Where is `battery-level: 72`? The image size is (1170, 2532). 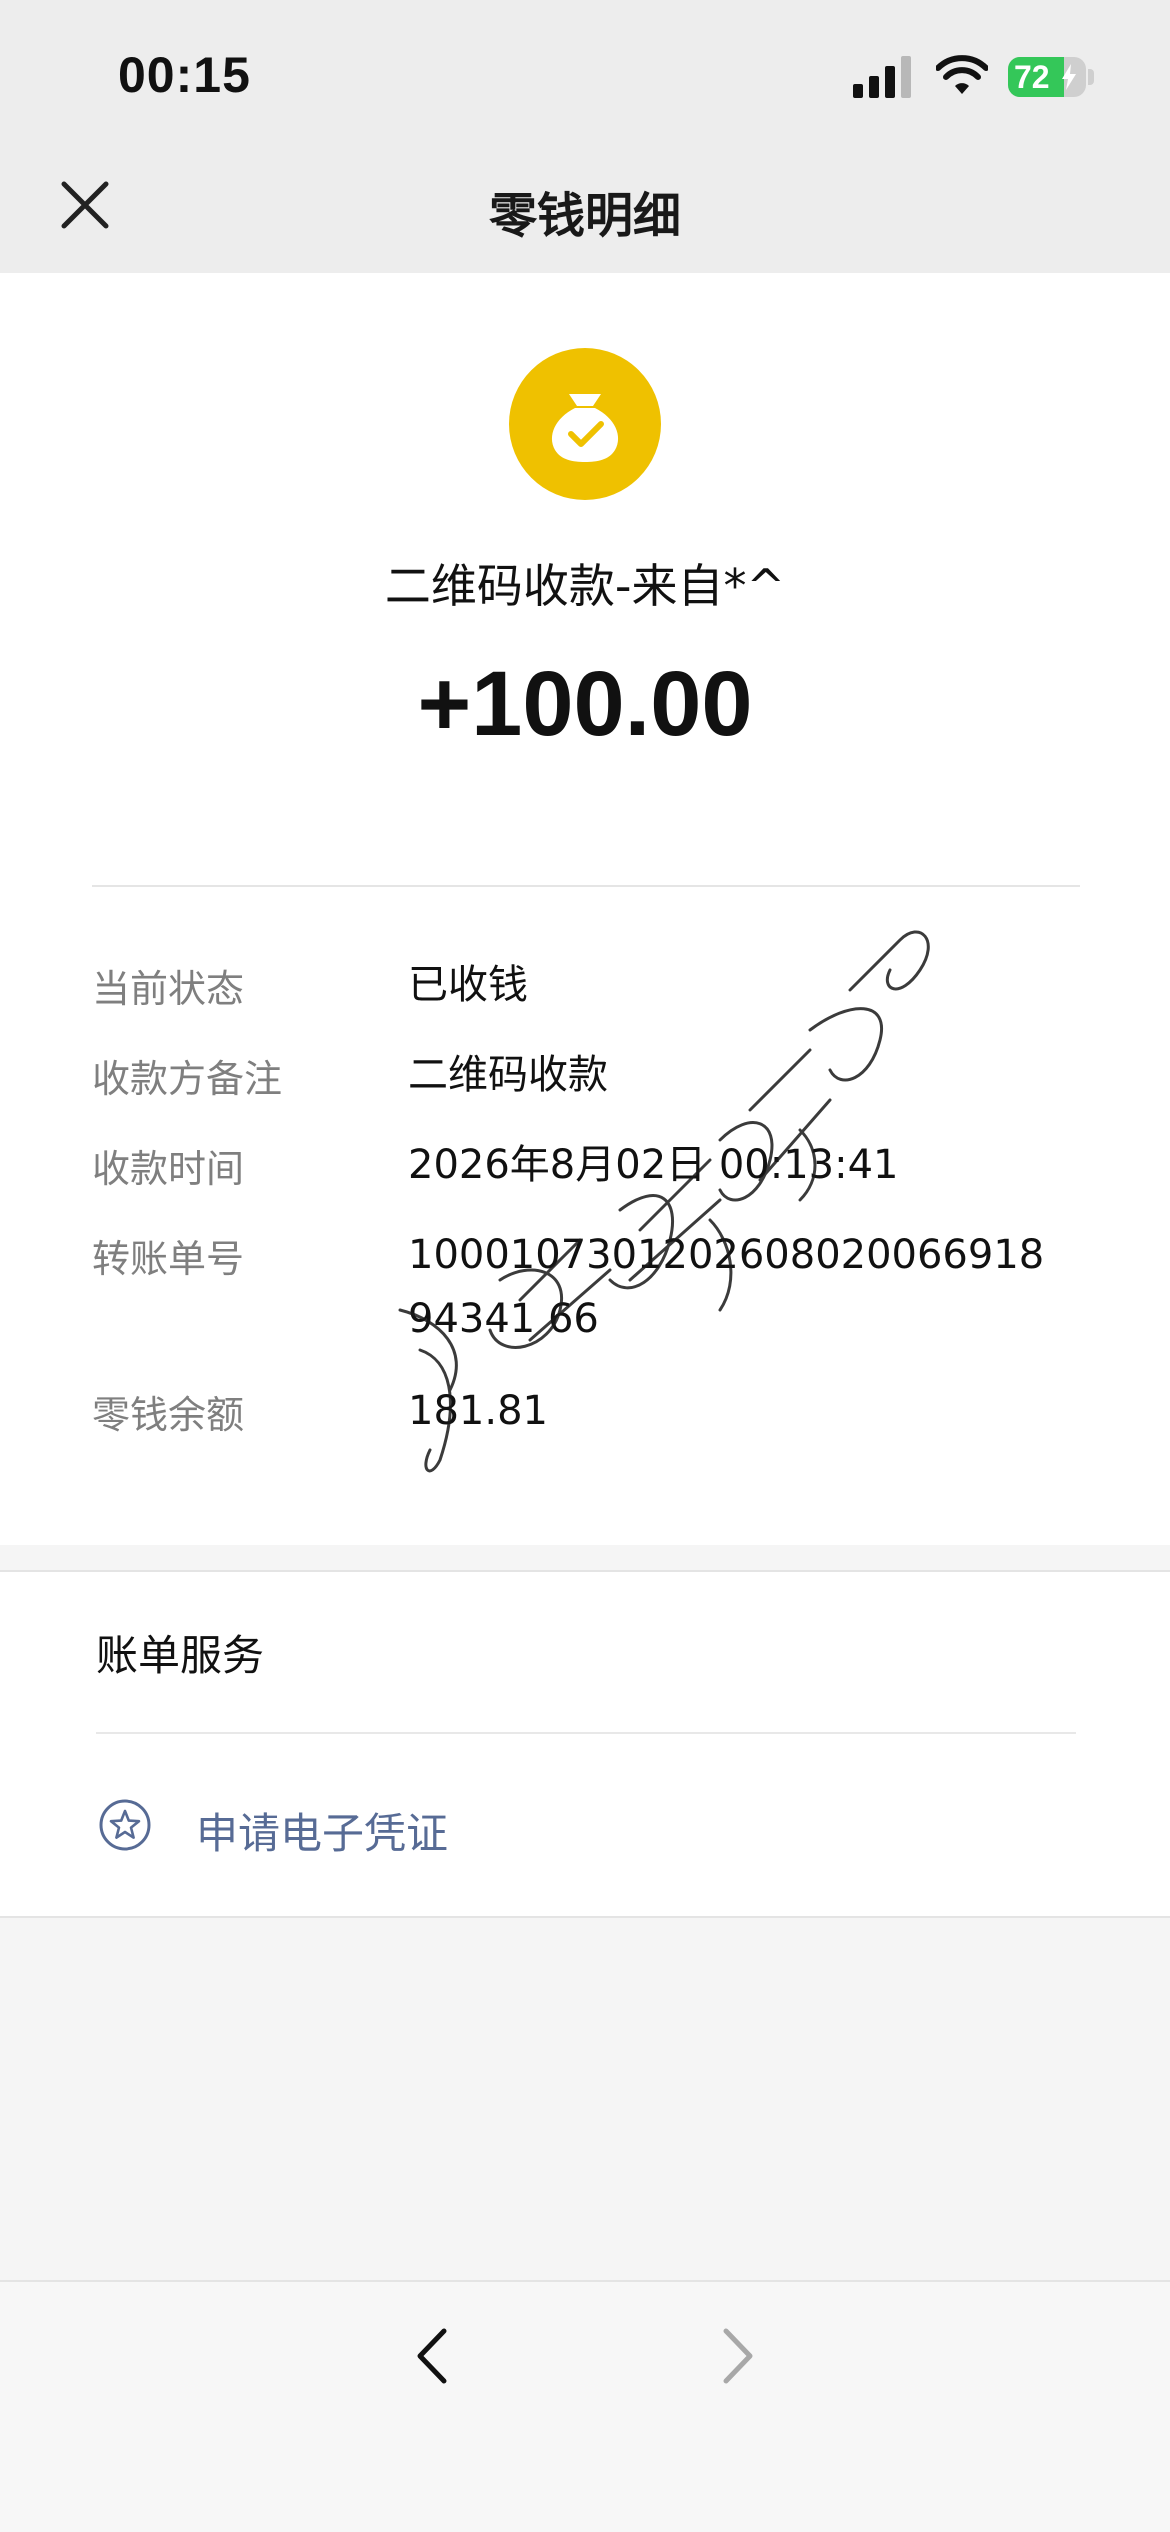
battery-level: 72 is located at coordinates (1032, 77).